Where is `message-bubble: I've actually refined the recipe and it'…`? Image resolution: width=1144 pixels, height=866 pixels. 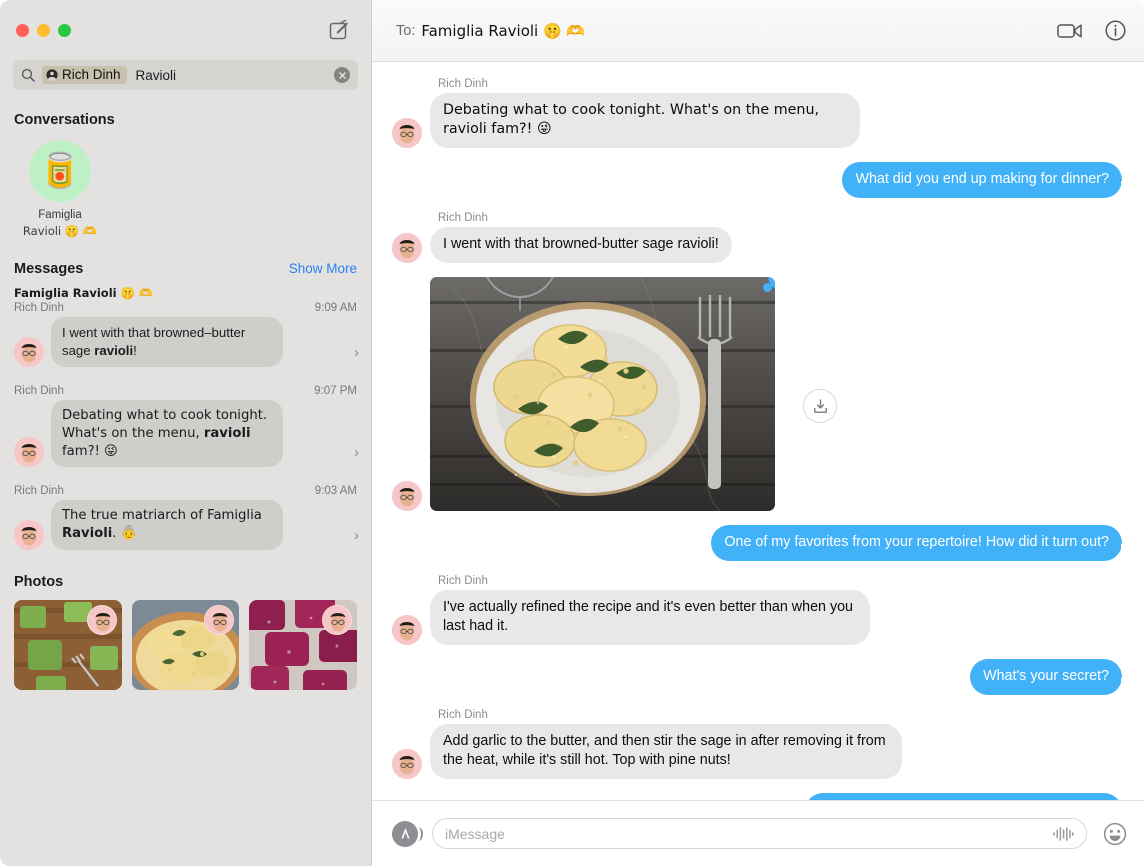
message-bubble: I've actually refined the recipe and it'… is located at coordinates (646, 617).